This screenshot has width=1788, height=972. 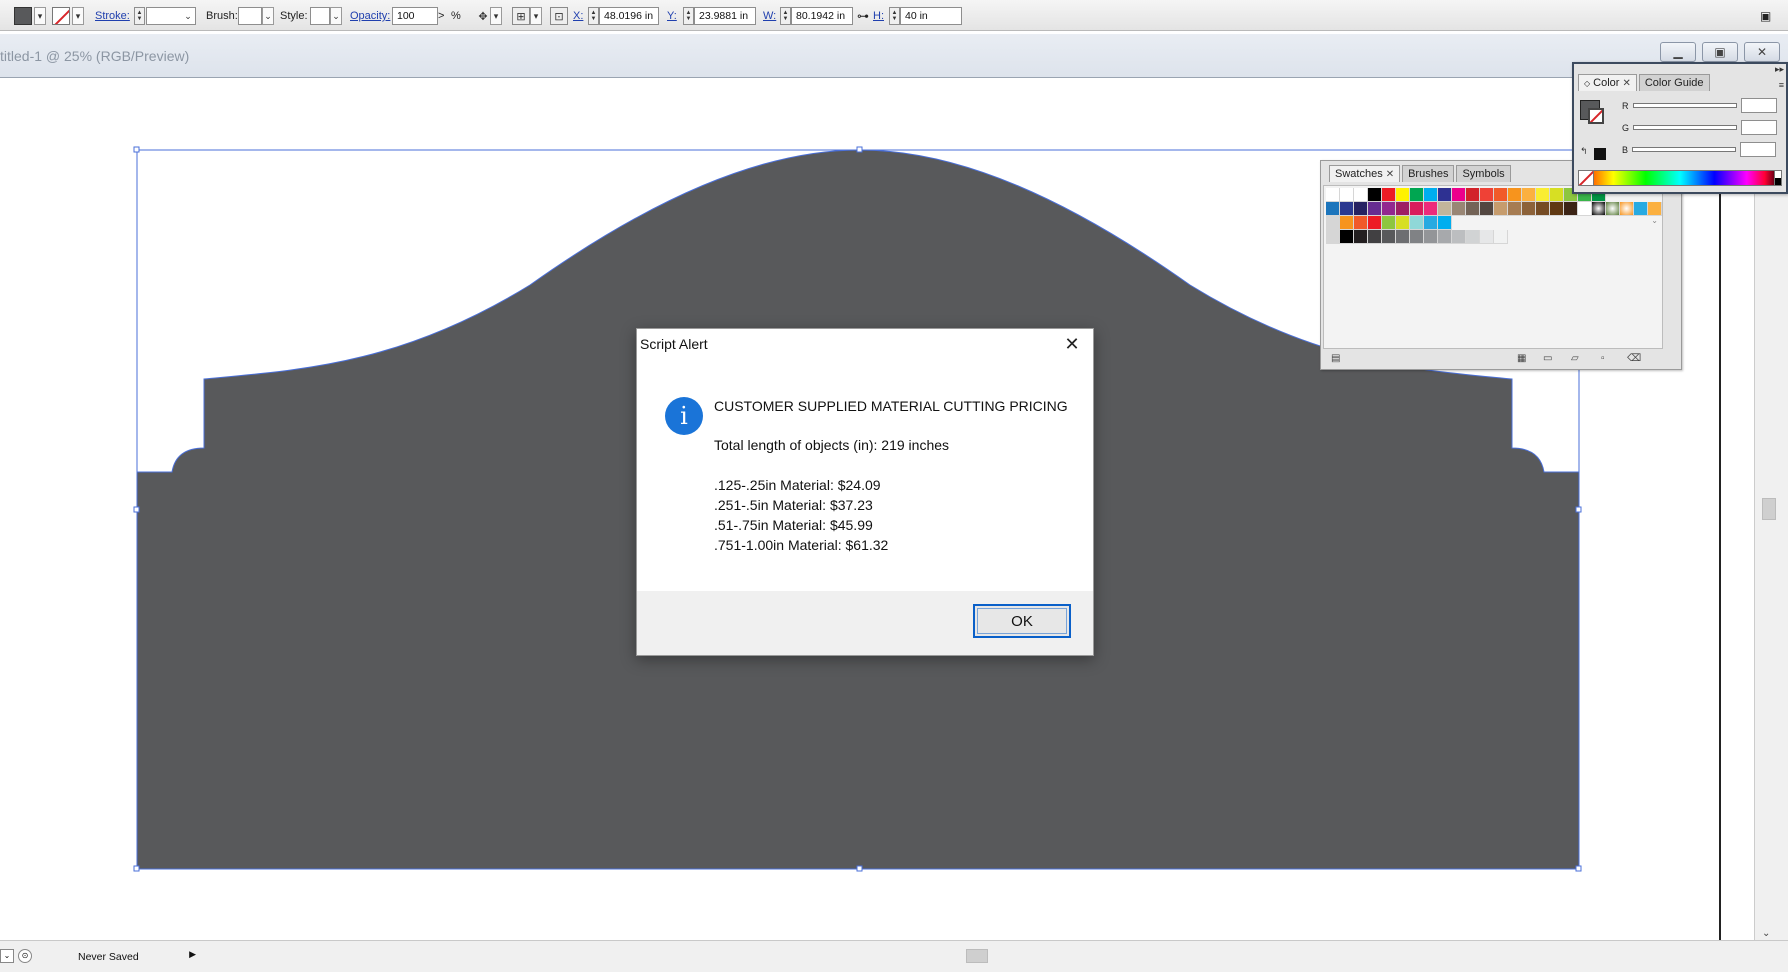 What do you see at coordinates (1680, 178) in the screenshot?
I see `color-spectrum` at bounding box center [1680, 178].